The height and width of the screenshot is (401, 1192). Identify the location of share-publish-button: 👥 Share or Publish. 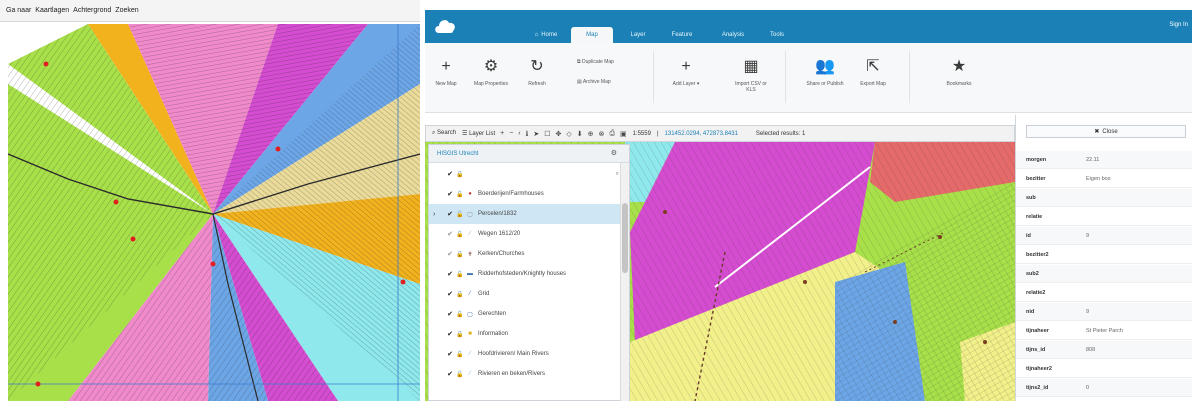
(825, 72).